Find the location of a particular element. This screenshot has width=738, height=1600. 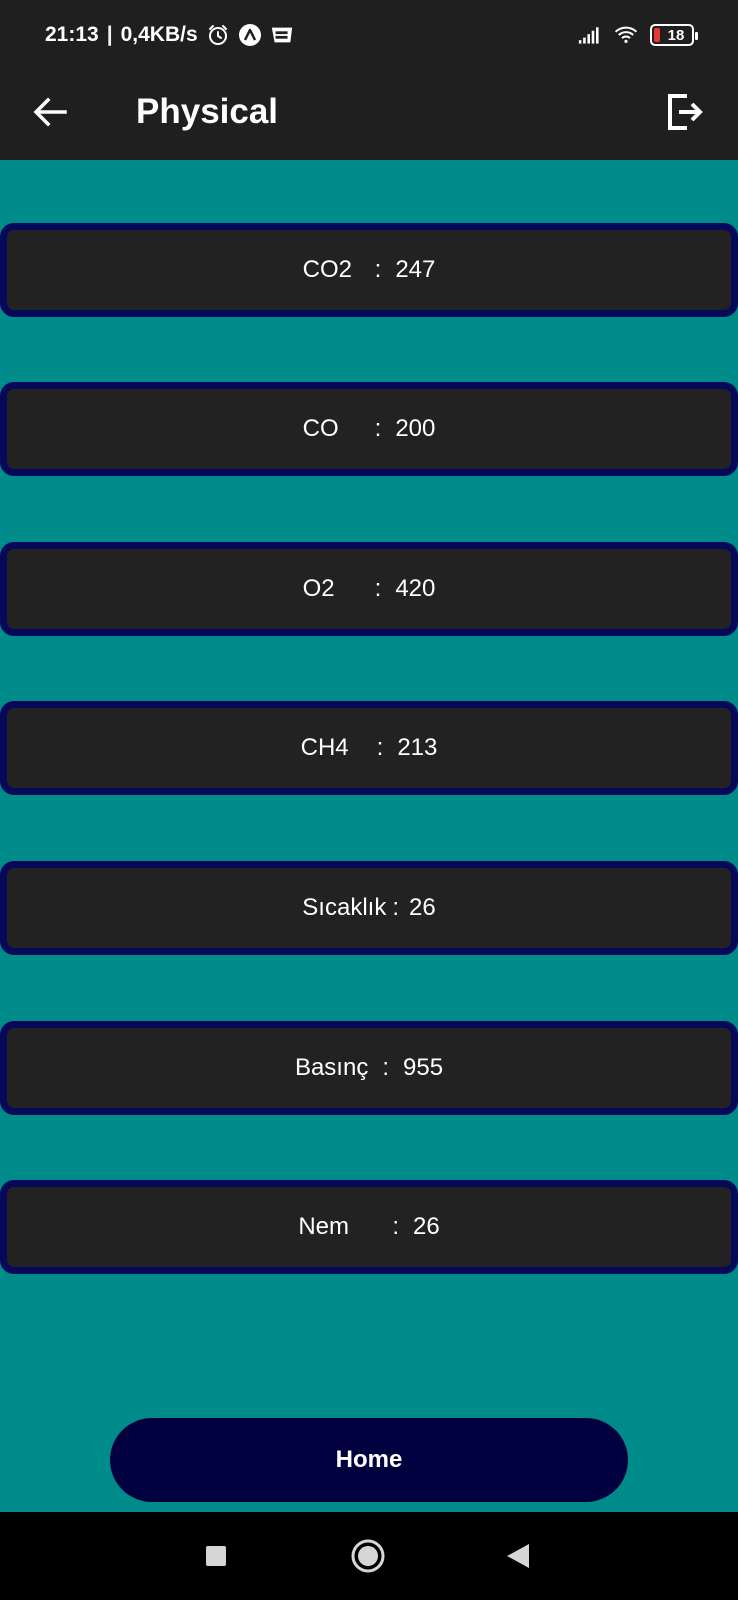

reading-label: CH4 is located at coordinates (324, 747).